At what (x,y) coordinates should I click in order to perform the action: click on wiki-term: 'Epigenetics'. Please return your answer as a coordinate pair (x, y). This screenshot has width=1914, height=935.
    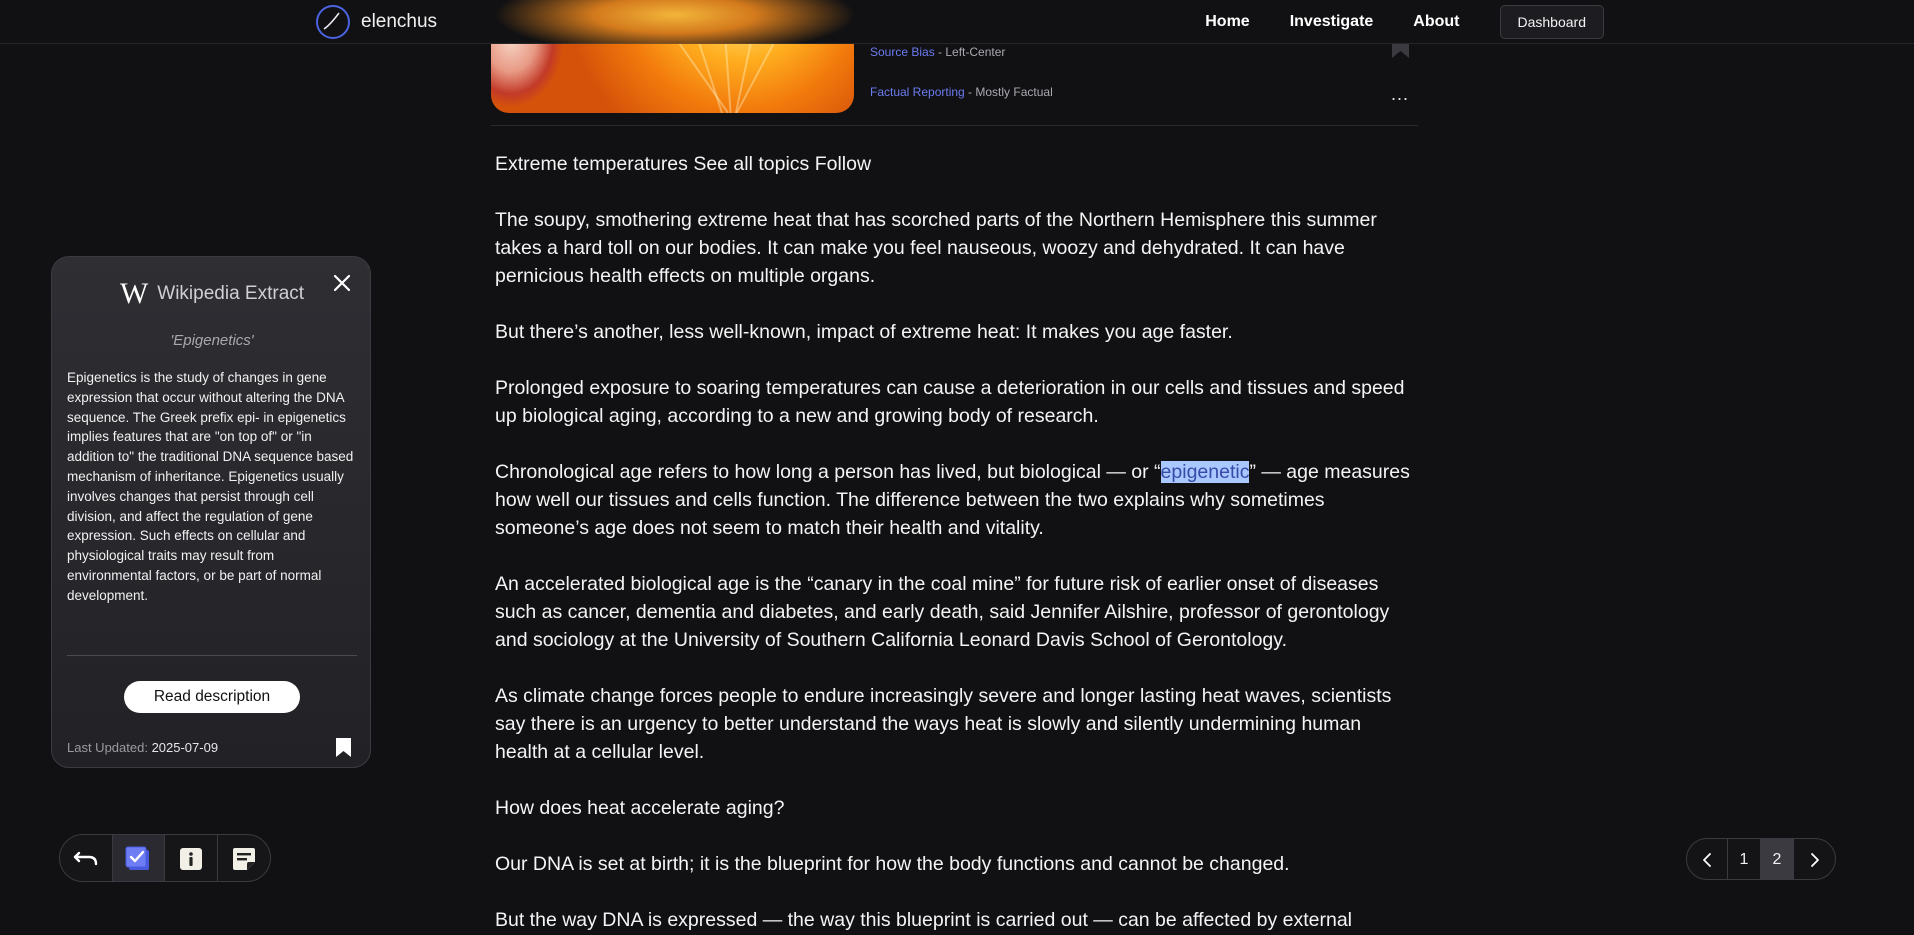
    Looking at the image, I should click on (212, 340).